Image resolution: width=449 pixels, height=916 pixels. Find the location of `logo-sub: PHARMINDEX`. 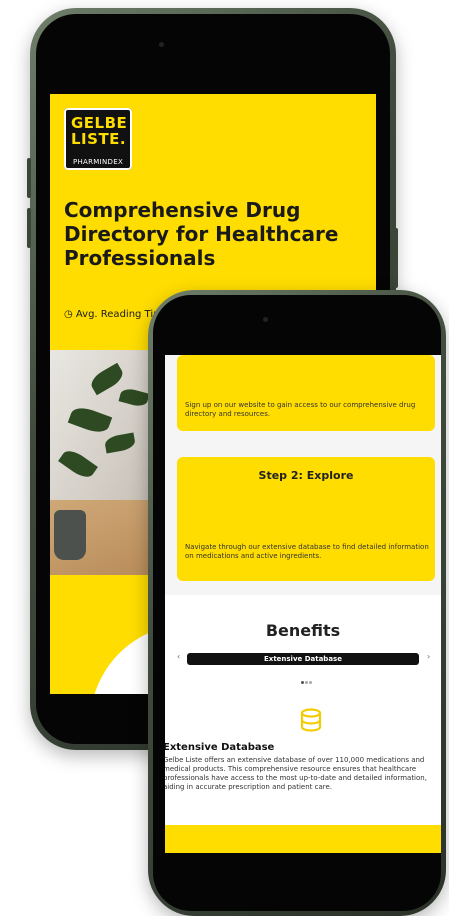

logo-sub: PHARMINDEX is located at coordinates (98, 162).